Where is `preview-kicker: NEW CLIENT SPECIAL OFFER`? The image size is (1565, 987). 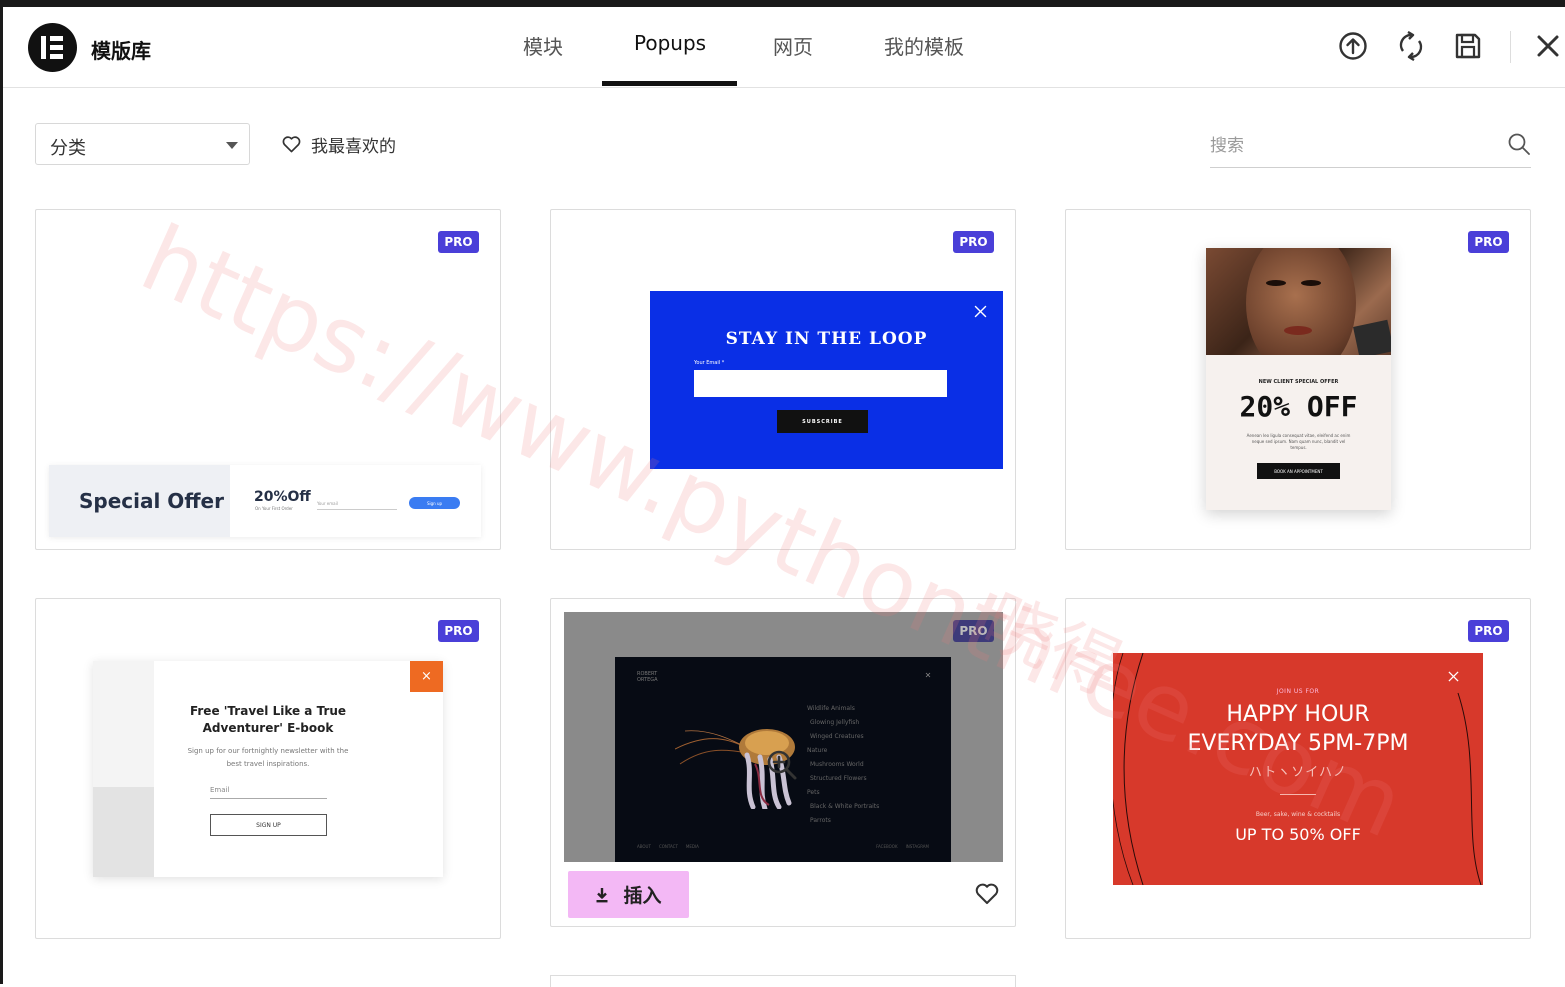 preview-kicker: NEW CLIENT SPECIAL OFFER is located at coordinates (1298, 382).